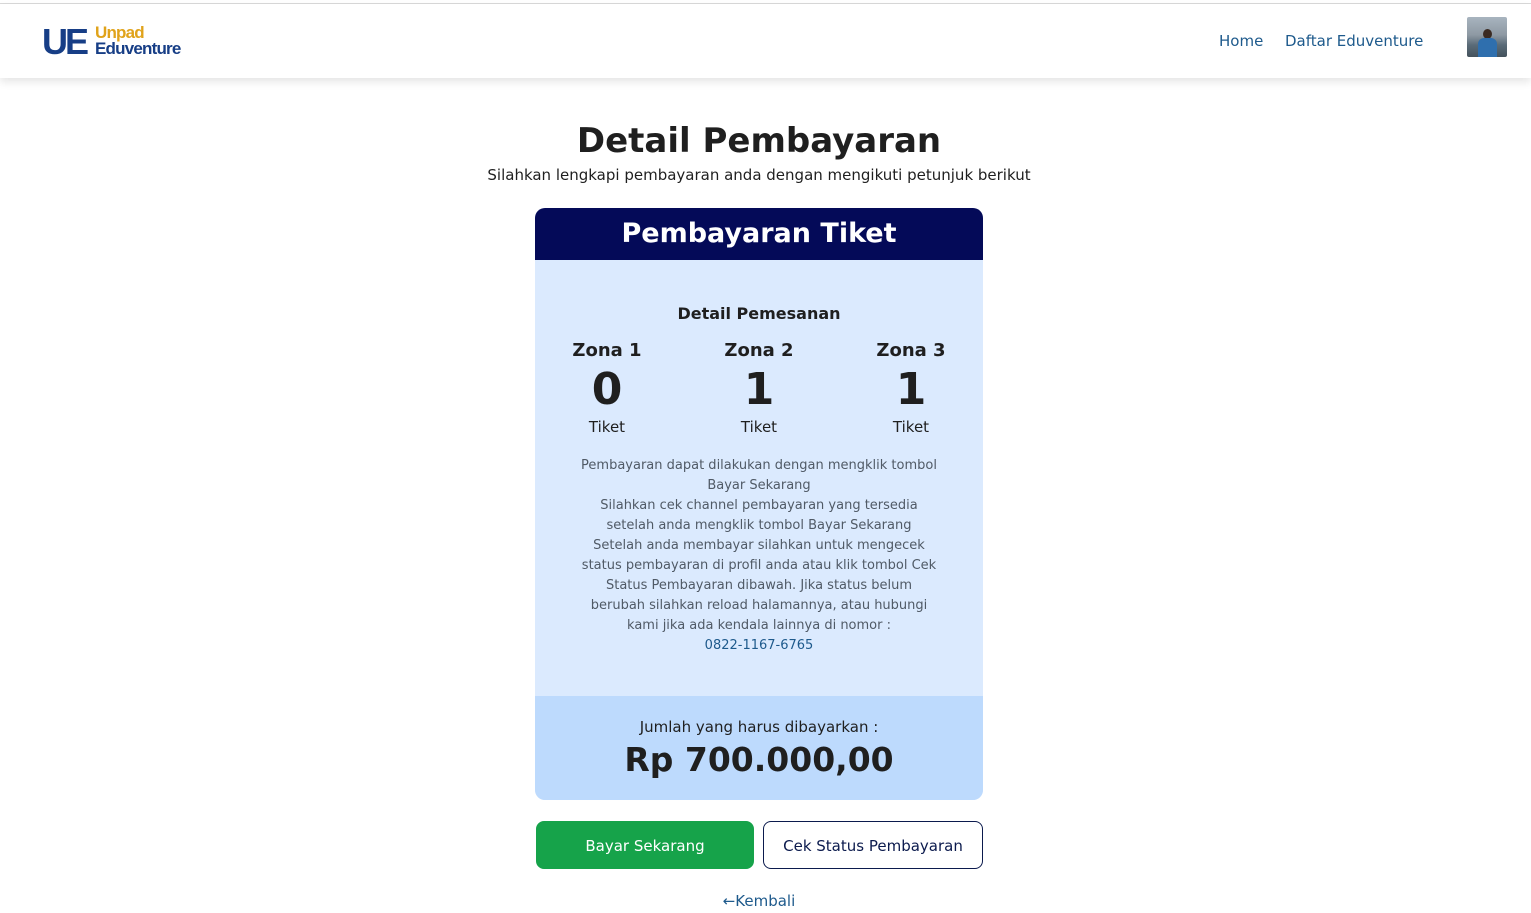 This screenshot has height=913, width=1531. What do you see at coordinates (1241, 41) in the screenshot?
I see `nav-link-home: Home` at bounding box center [1241, 41].